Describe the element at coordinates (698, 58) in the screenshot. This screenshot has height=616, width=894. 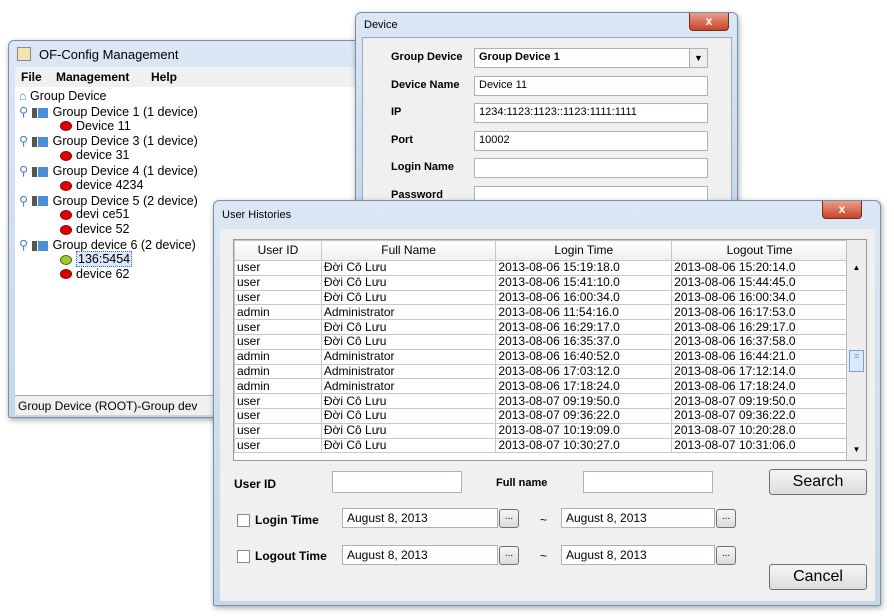
I see `chevron-down-icon: ▼` at that location.